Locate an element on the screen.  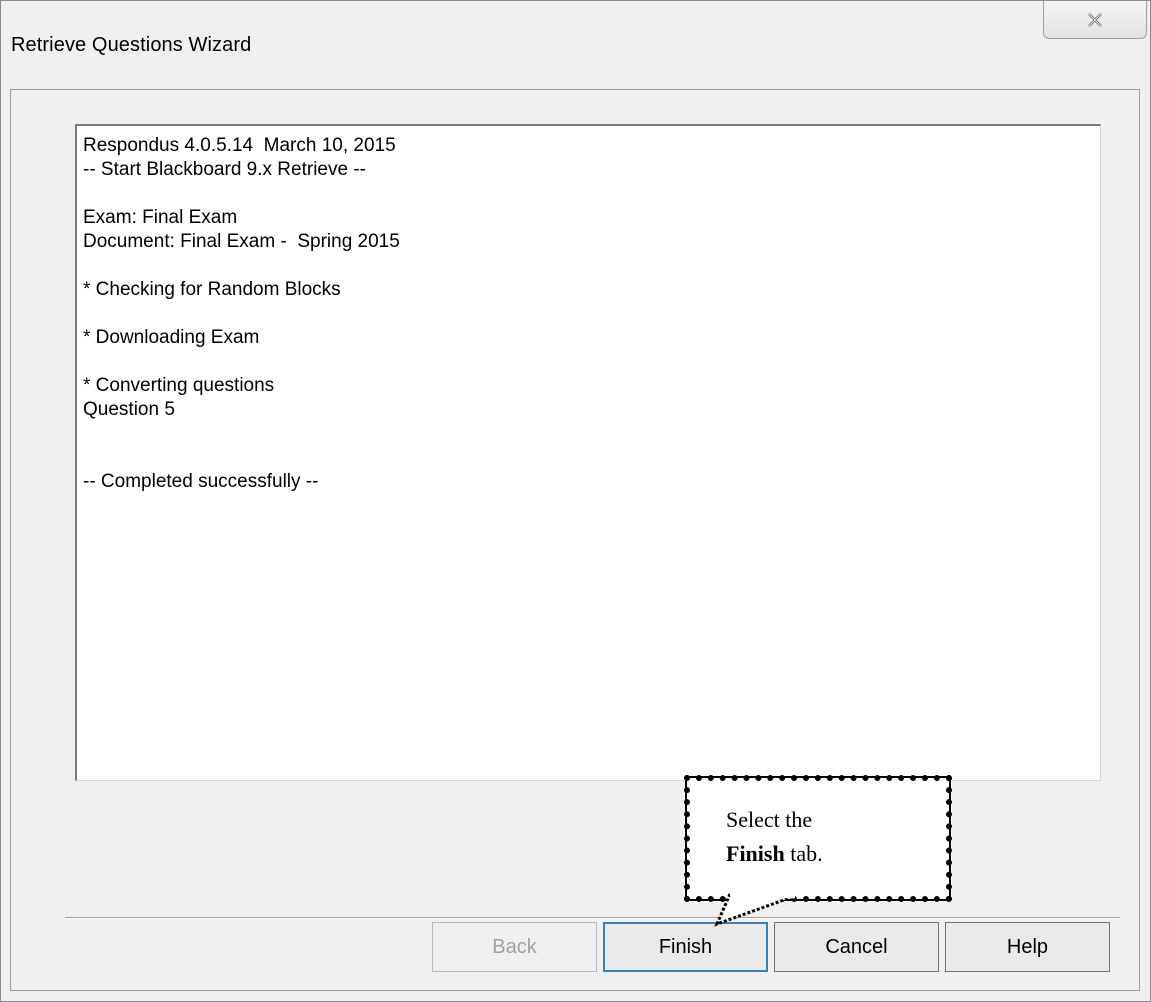
callout-tail is located at coordinates (755, 909).